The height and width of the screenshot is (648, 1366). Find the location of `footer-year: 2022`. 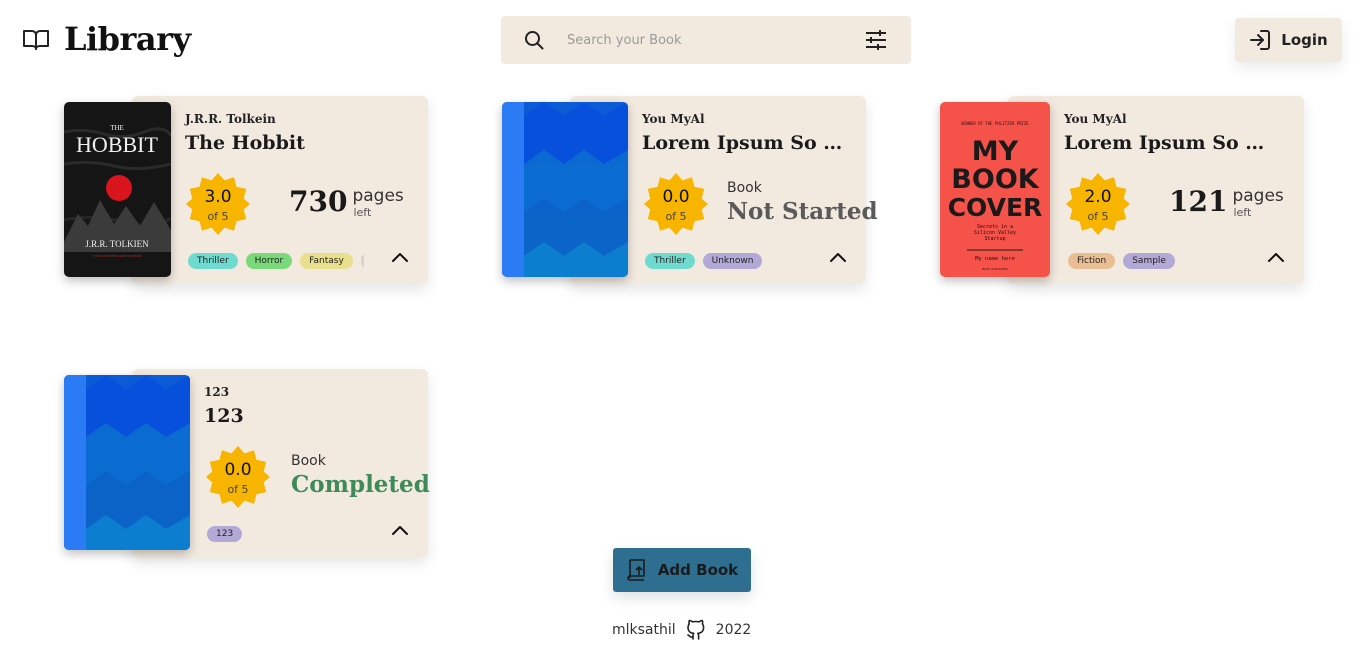

footer-year: 2022 is located at coordinates (733, 630).